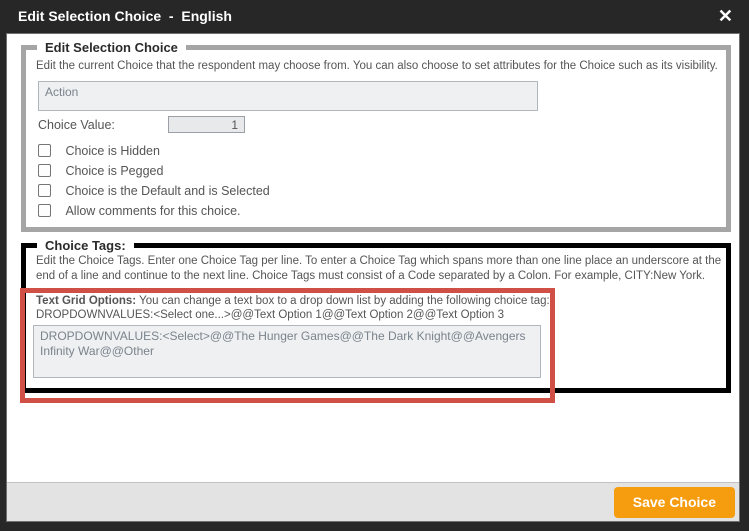 The image size is (749, 531). What do you see at coordinates (76, 125) in the screenshot?
I see `choice-value-label: Choice Value:` at bounding box center [76, 125].